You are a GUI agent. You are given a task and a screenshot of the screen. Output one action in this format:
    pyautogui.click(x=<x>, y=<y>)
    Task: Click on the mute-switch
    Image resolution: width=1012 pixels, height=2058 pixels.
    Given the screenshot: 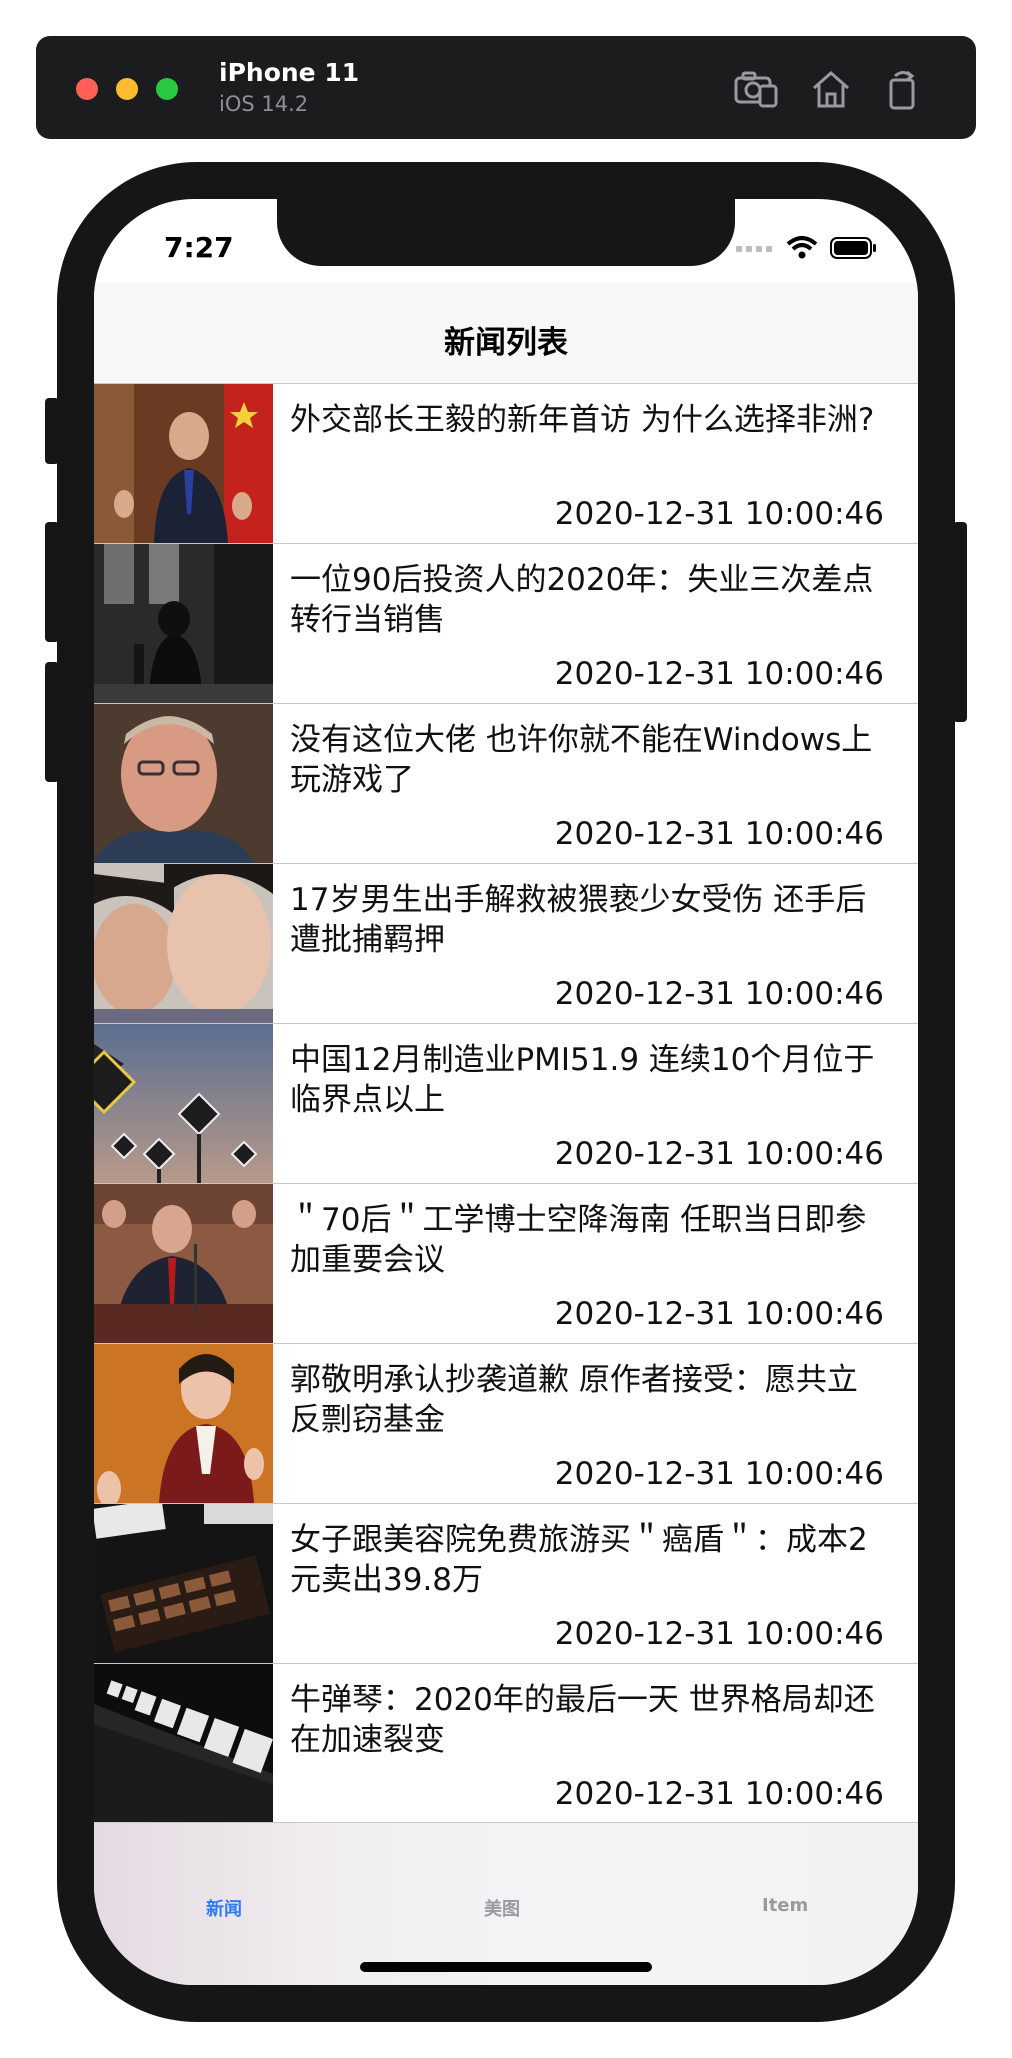 What is the action you would take?
    pyautogui.click(x=52, y=431)
    